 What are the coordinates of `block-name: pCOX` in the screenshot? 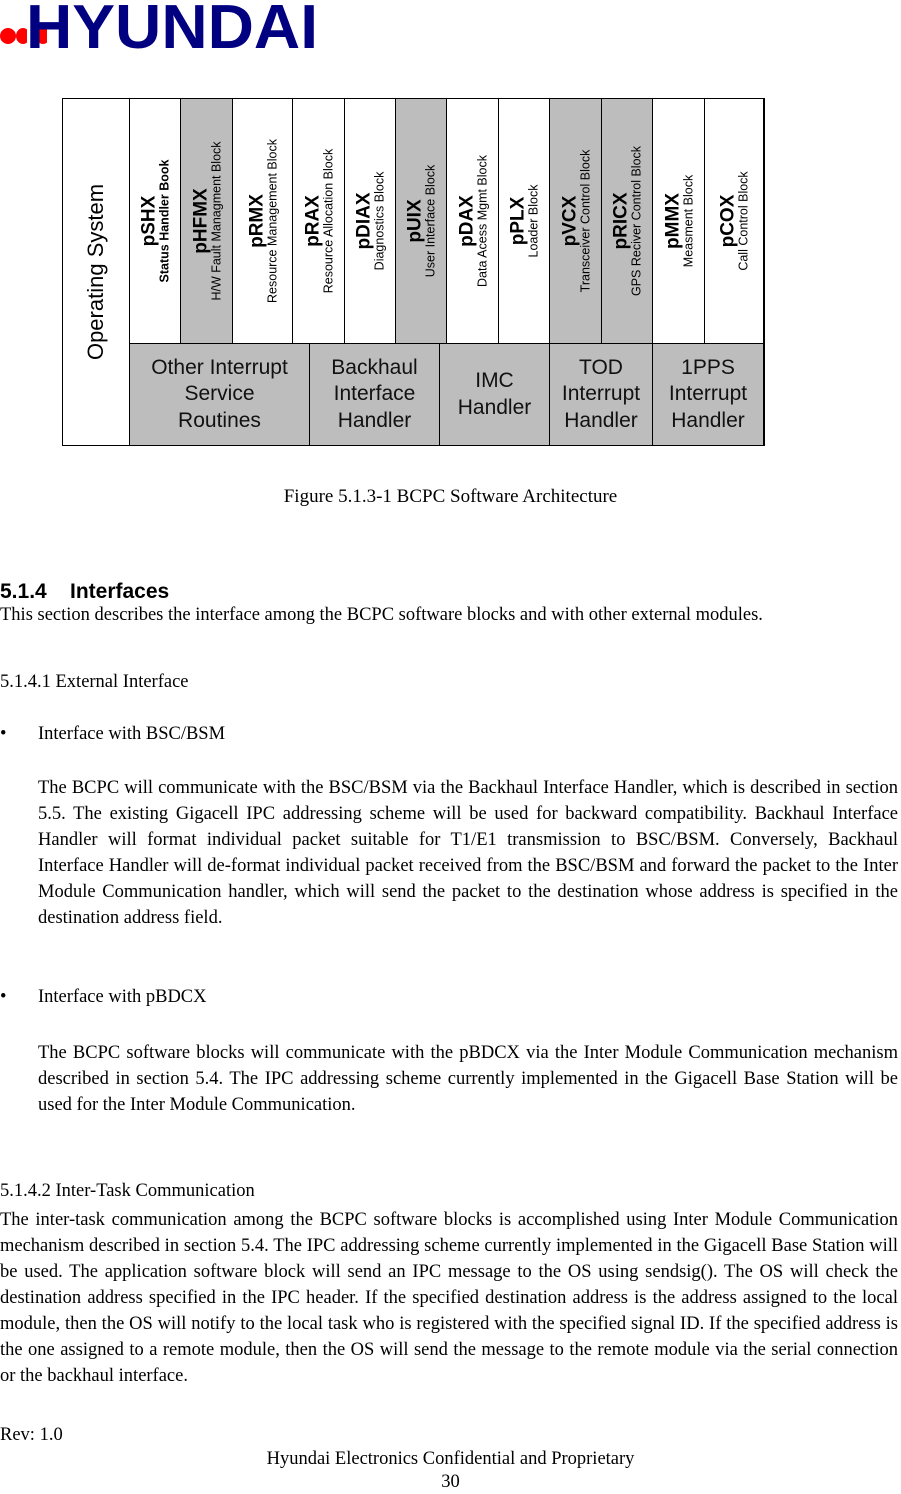 It's located at (728, 221).